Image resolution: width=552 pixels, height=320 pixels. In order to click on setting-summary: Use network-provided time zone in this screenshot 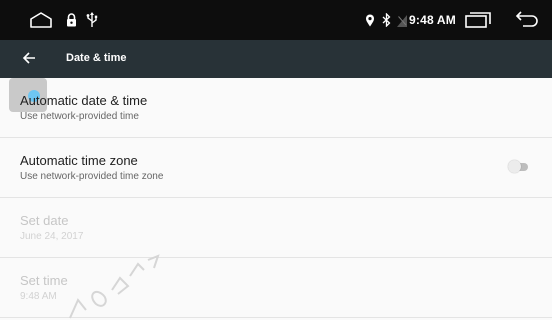, I will do `click(92, 176)`.